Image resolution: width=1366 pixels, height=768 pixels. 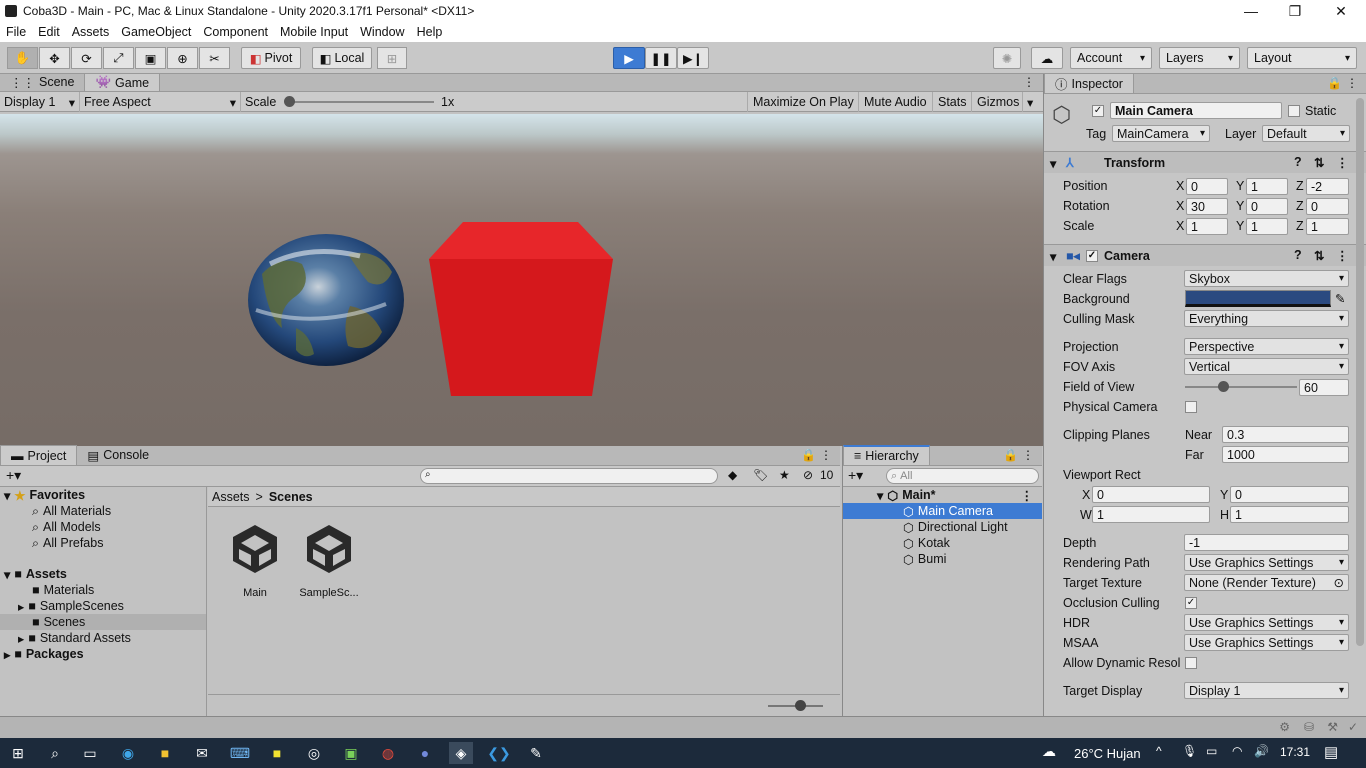 What do you see at coordinates (122, 82) in the screenshot?
I see `tab-game: 👾 Game` at bounding box center [122, 82].